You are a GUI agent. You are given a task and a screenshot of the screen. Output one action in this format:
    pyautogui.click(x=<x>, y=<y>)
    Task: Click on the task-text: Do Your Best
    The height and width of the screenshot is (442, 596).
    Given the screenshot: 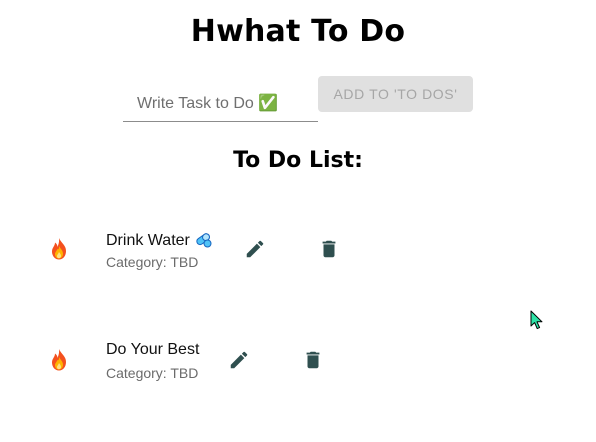 What is the action you would take?
    pyautogui.click(x=153, y=349)
    